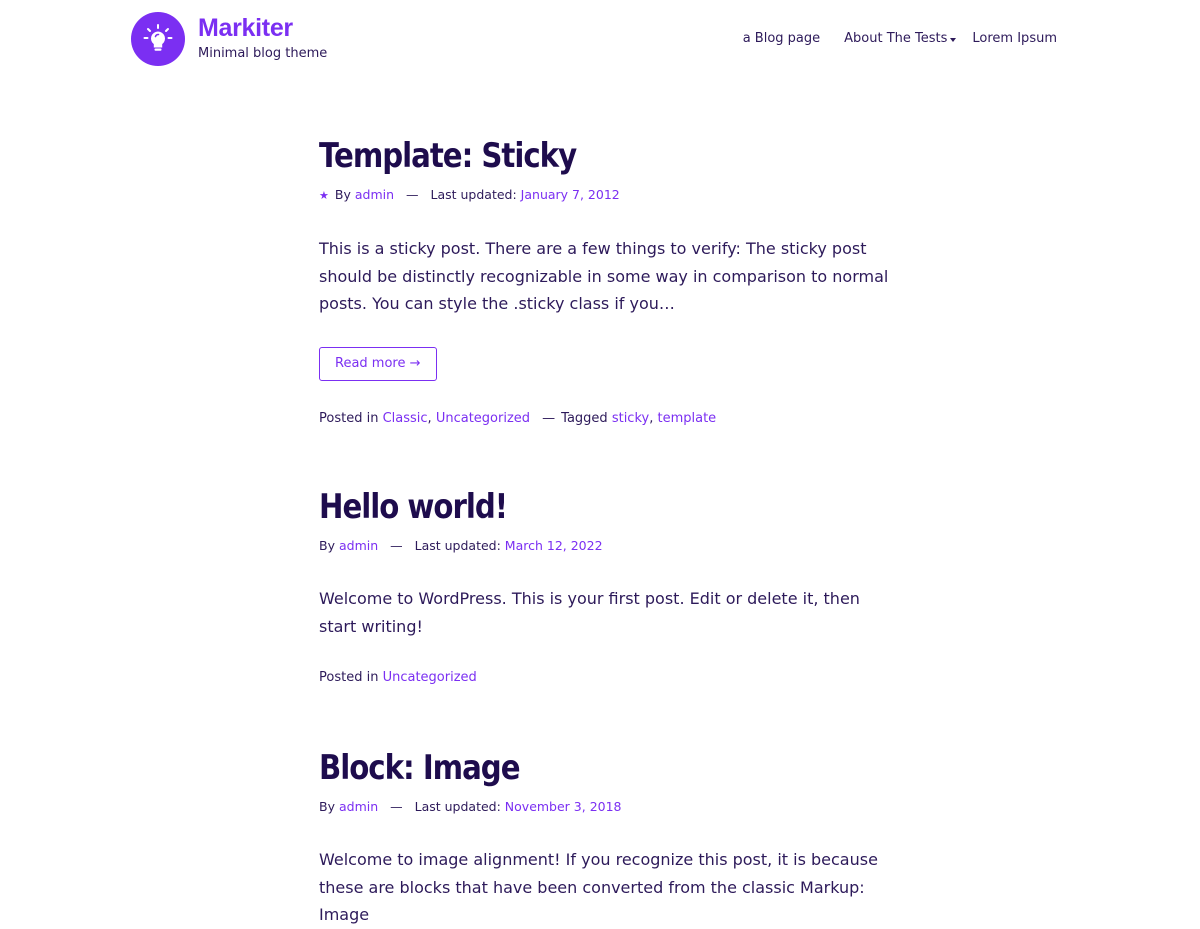 This screenshot has width=1200, height=929. Describe the element at coordinates (570, 194) in the screenshot. I see `post-date-link: January 7, 2012` at that location.